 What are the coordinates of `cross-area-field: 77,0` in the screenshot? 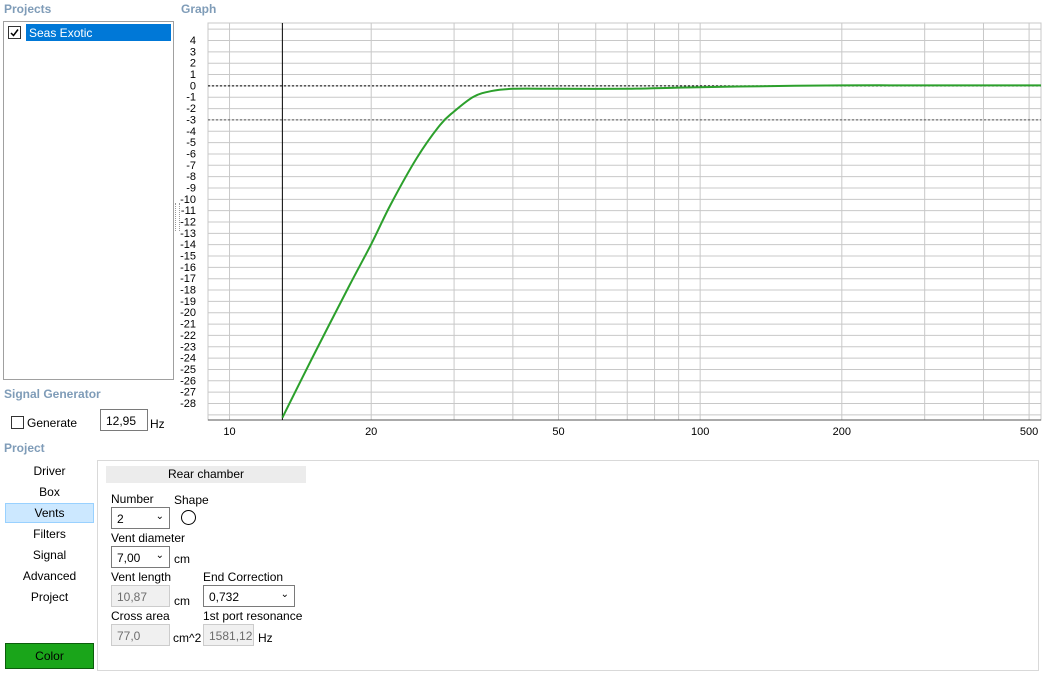 It's located at (140, 635).